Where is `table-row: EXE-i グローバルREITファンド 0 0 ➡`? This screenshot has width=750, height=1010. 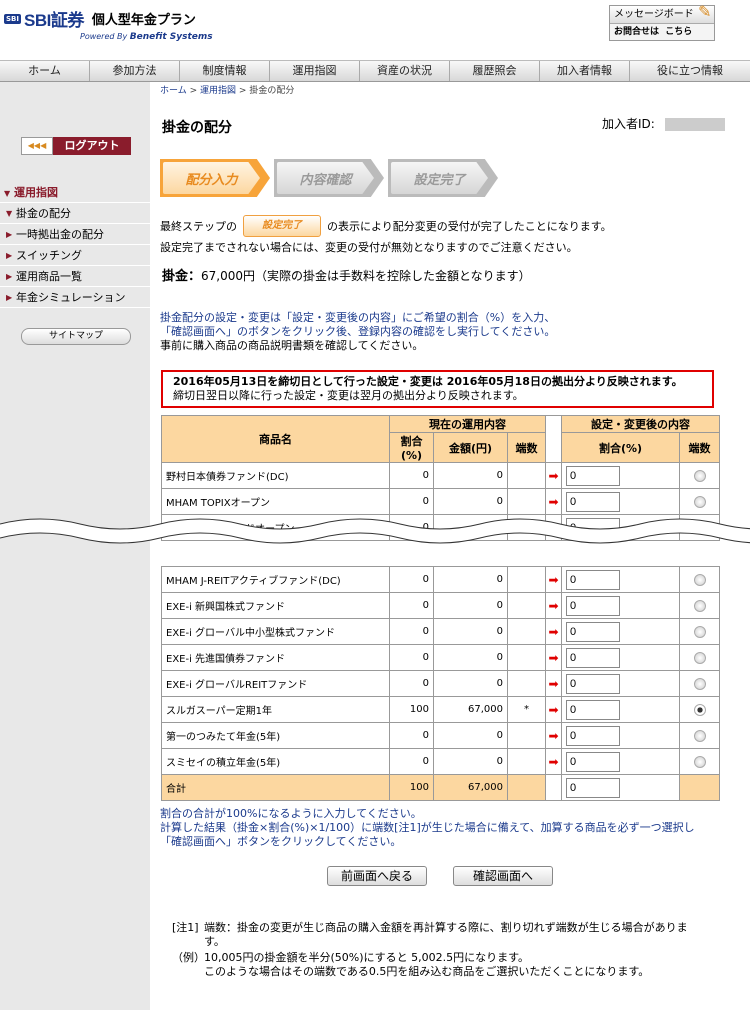 table-row: EXE-i グローバルREITファンド 0 0 ➡ is located at coordinates (440, 683).